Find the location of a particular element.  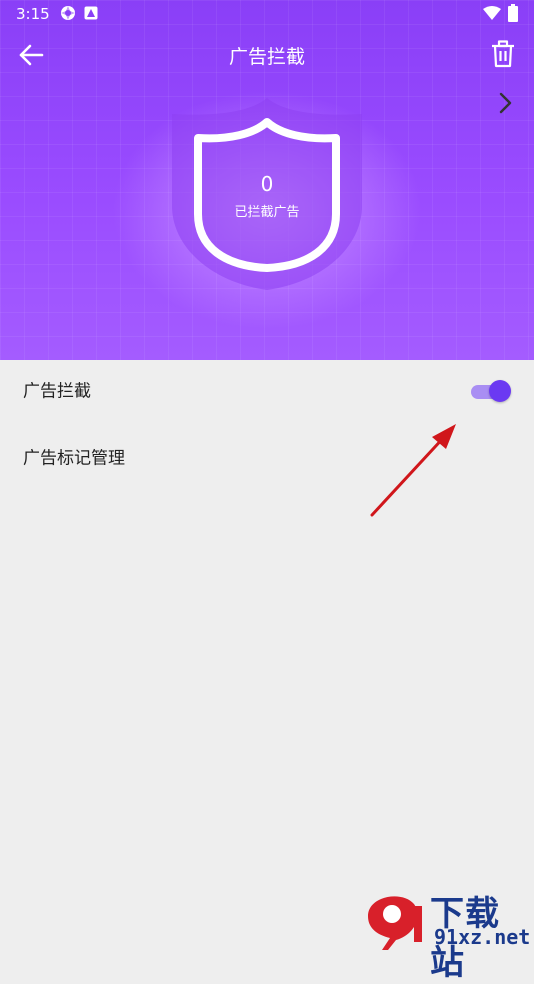

settings-list: 广告拦截 广告标记管理 is located at coordinates (267, 424).